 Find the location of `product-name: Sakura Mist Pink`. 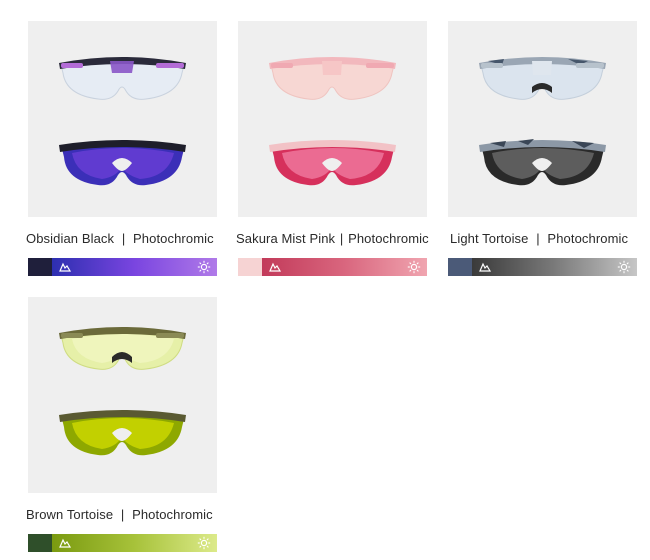

product-name: Sakura Mist Pink is located at coordinates (286, 238).